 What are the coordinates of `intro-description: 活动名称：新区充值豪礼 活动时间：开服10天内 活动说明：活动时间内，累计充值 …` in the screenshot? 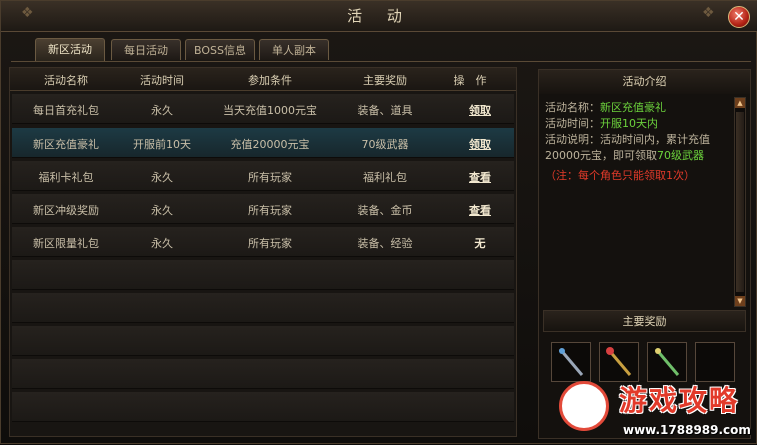 It's located at (640, 200).